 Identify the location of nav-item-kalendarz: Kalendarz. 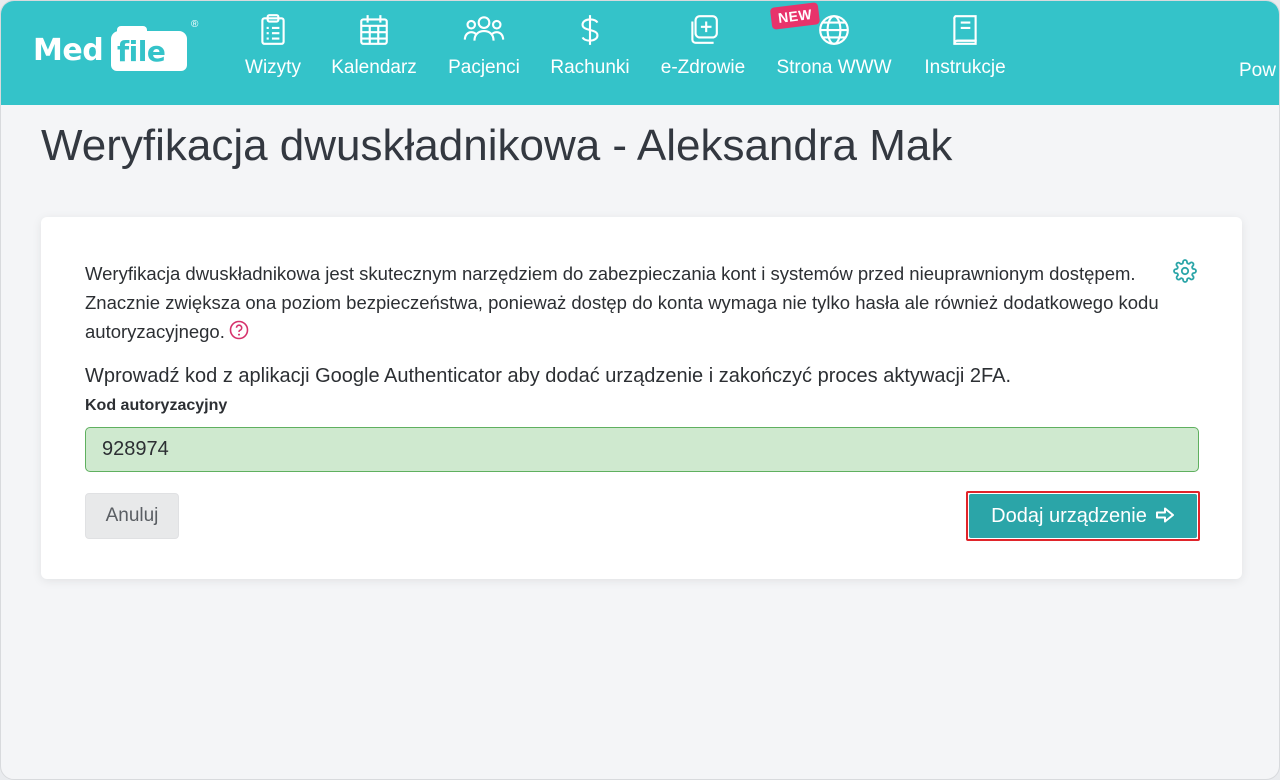
(374, 53).